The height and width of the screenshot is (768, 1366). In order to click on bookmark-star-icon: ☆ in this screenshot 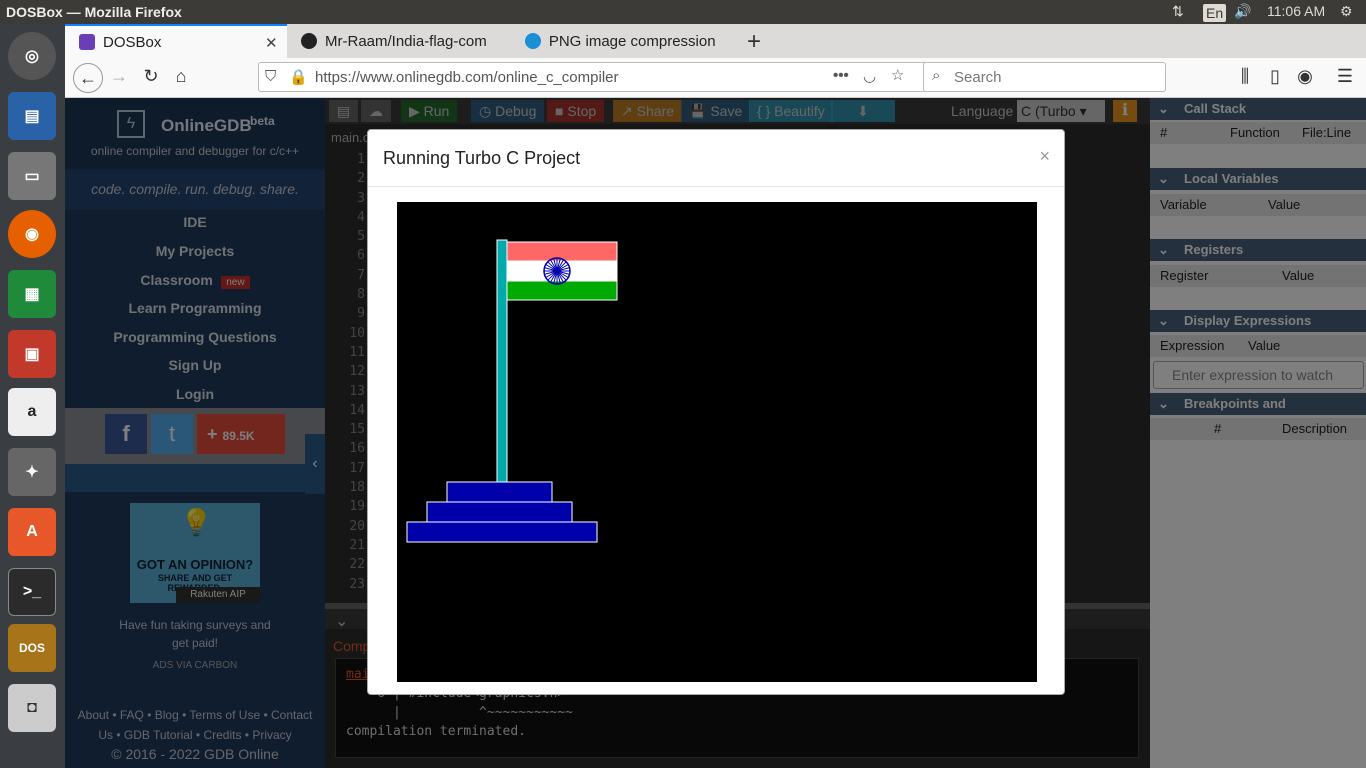, I will do `click(897, 75)`.